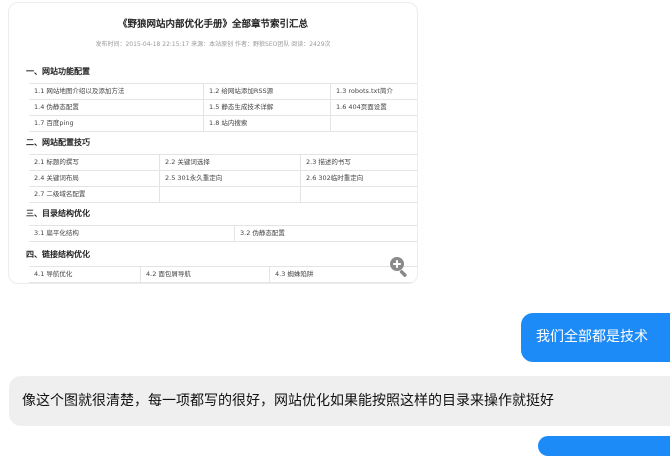  What do you see at coordinates (132, 233) in the screenshot?
I see `table-cell: 3.1 扁平化结构` at bounding box center [132, 233].